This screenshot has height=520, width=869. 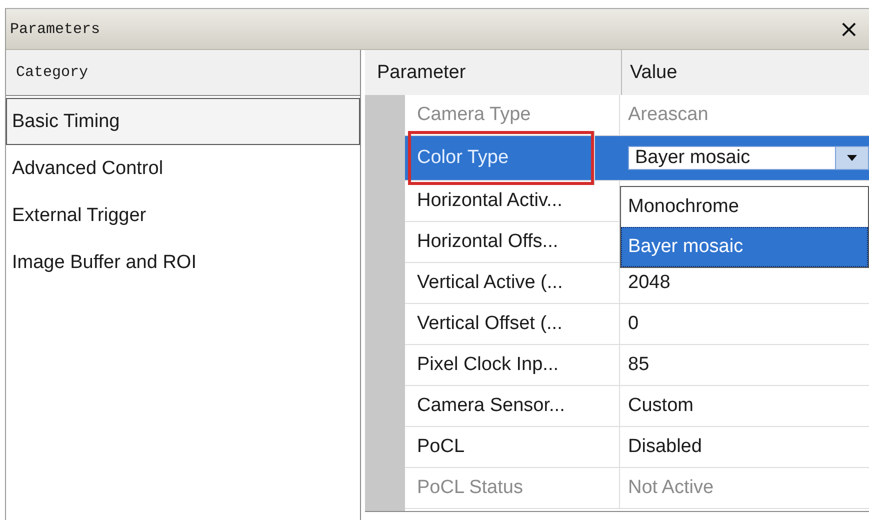 What do you see at coordinates (668, 115) in the screenshot?
I see `parameter-value: Areascan` at bounding box center [668, 115].